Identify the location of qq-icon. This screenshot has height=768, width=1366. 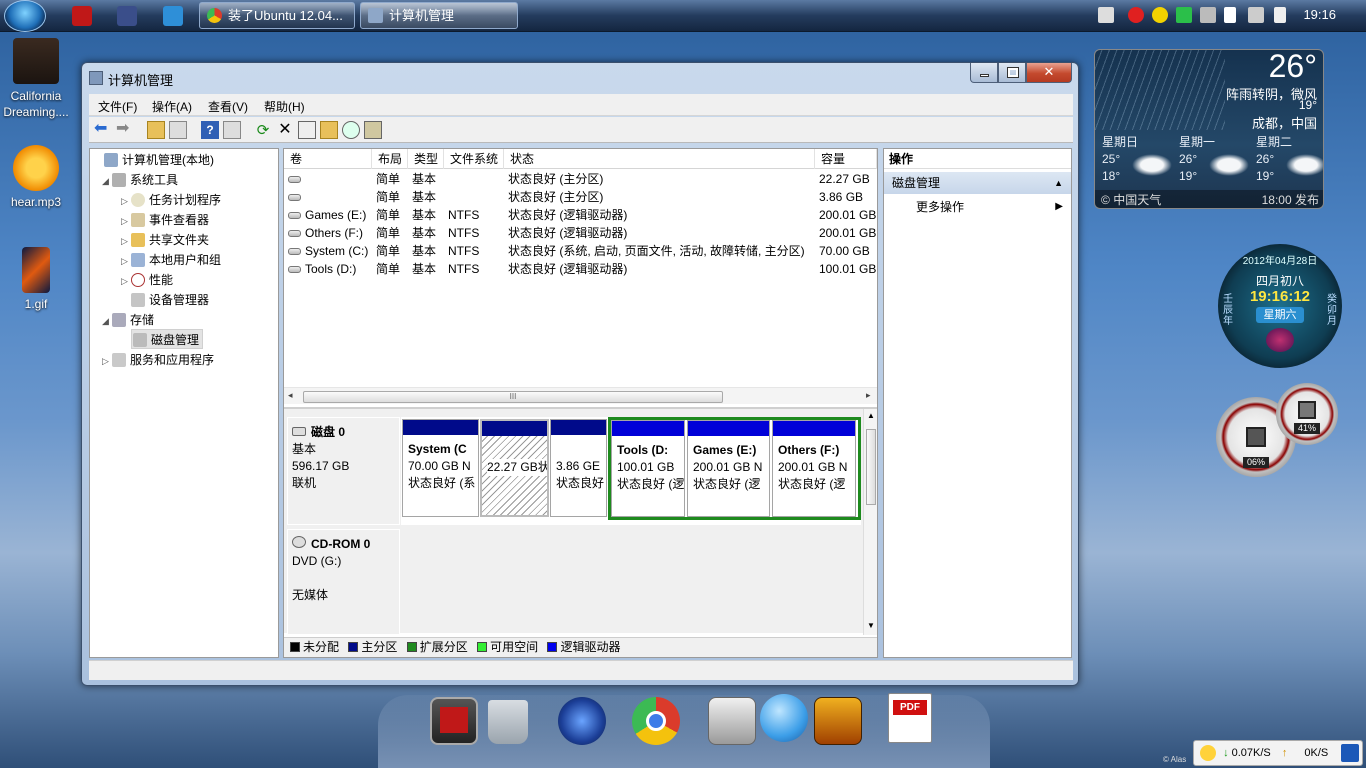
(1136, 15).